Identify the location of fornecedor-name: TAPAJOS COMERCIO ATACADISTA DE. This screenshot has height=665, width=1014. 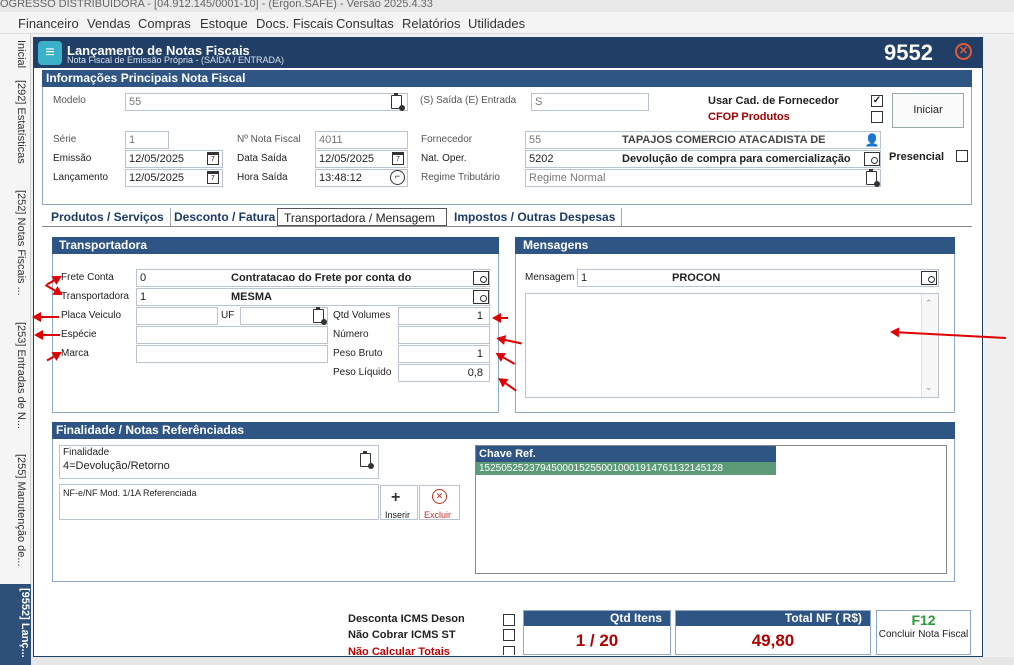
(724, 140).